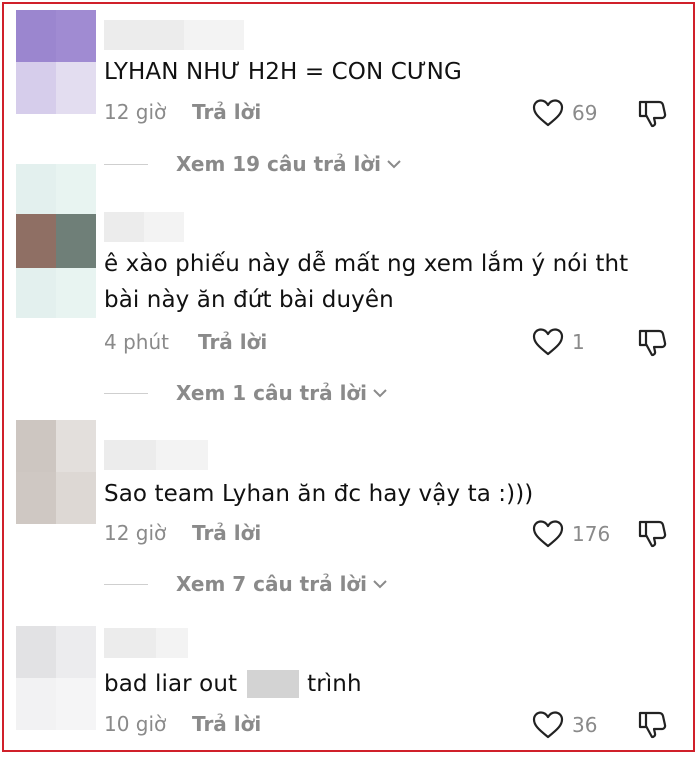 This screenshot has height=757, width=700. I want to click on like-button: 36, so click(564, 725).